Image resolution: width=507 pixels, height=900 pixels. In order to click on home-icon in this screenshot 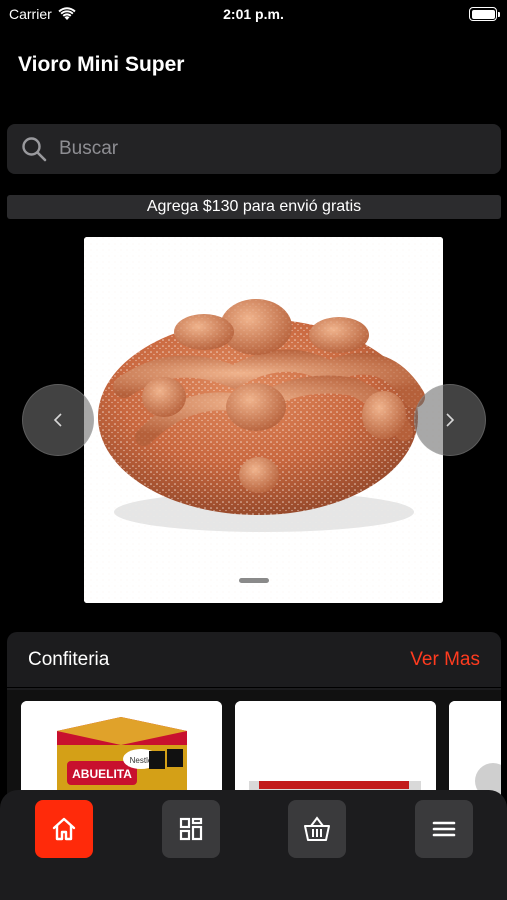, I will do `click(64, 829)`.